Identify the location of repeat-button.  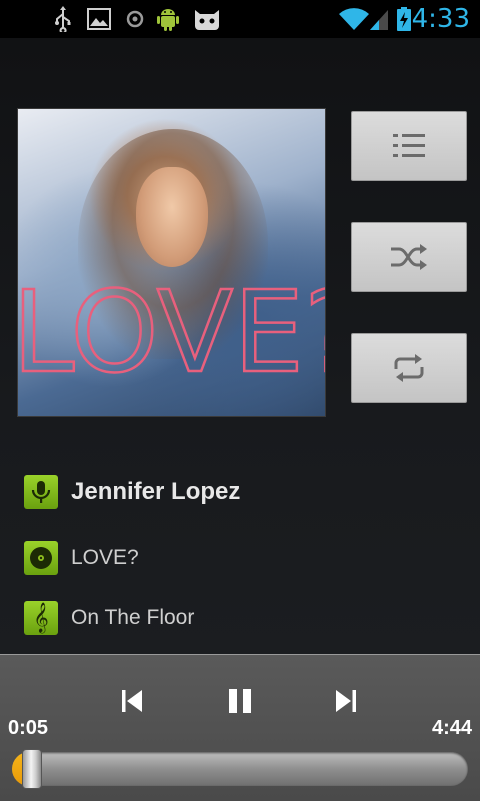
(409, 368).